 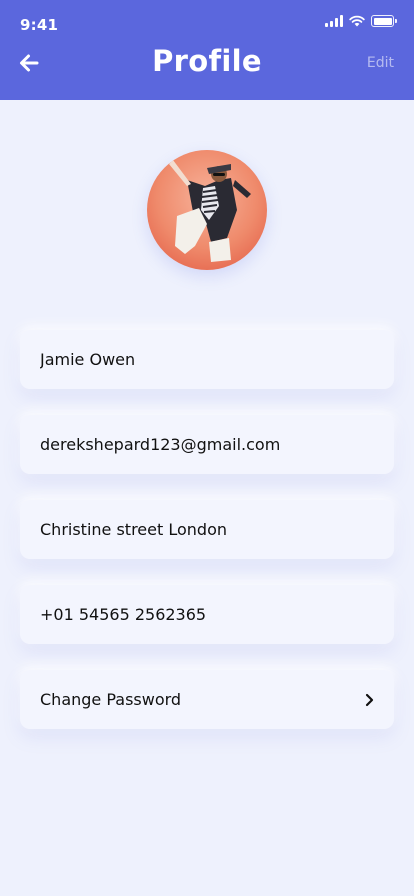 What do you see at coordinates (384, 21) in the screenshot?
I see `battery-icon` at bounding box center [384, 21].